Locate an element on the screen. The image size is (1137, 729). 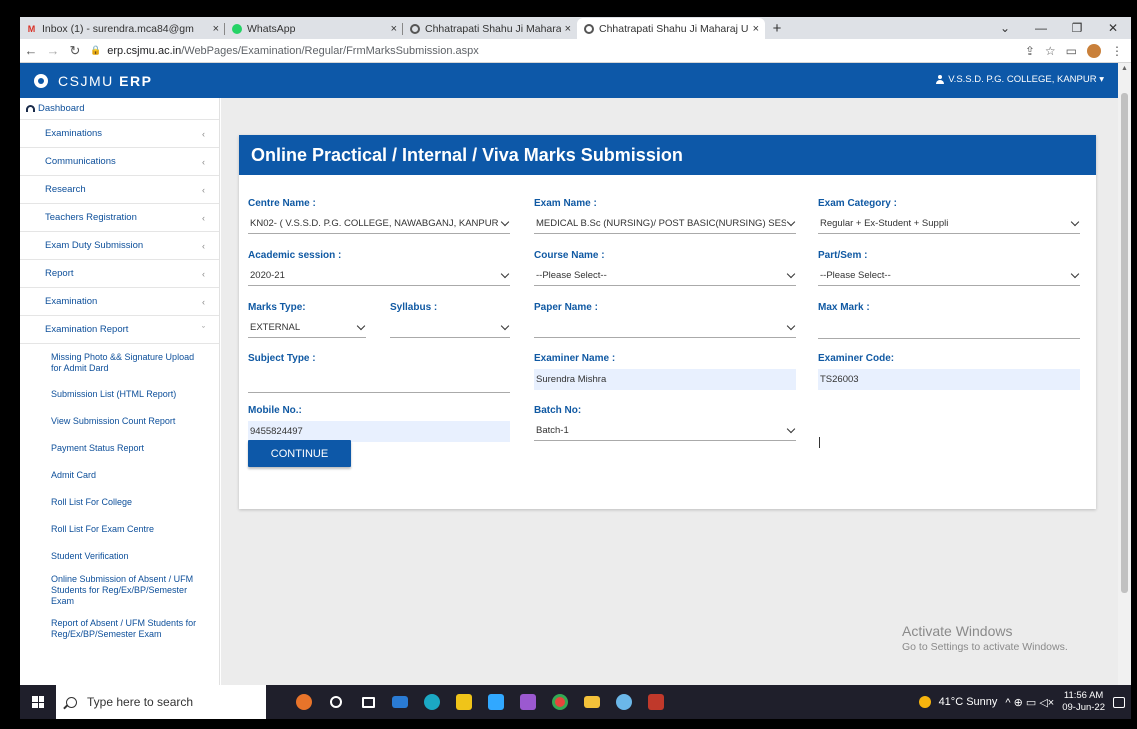
batch-select: Batch-1 is located at coordinates (665, 431).